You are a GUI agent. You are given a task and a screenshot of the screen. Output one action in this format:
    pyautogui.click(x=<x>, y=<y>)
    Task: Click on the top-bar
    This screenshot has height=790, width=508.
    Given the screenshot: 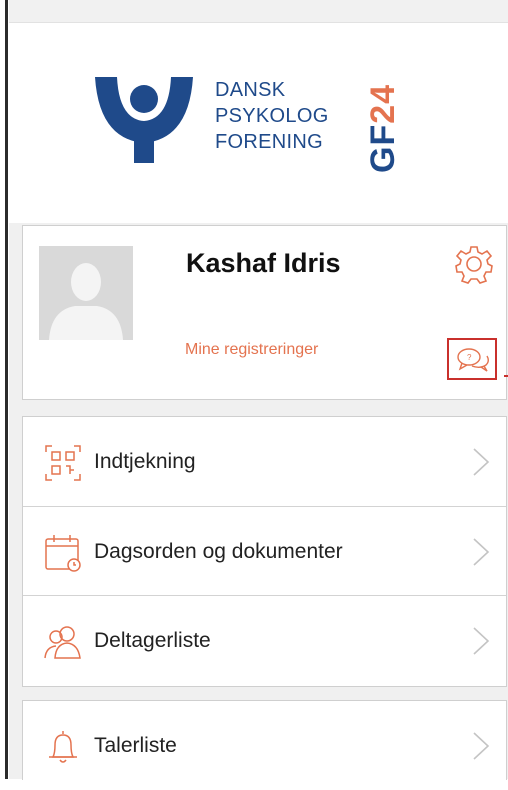 What is the action you would take?
    pyautogui.click(x=258, y=11)
    